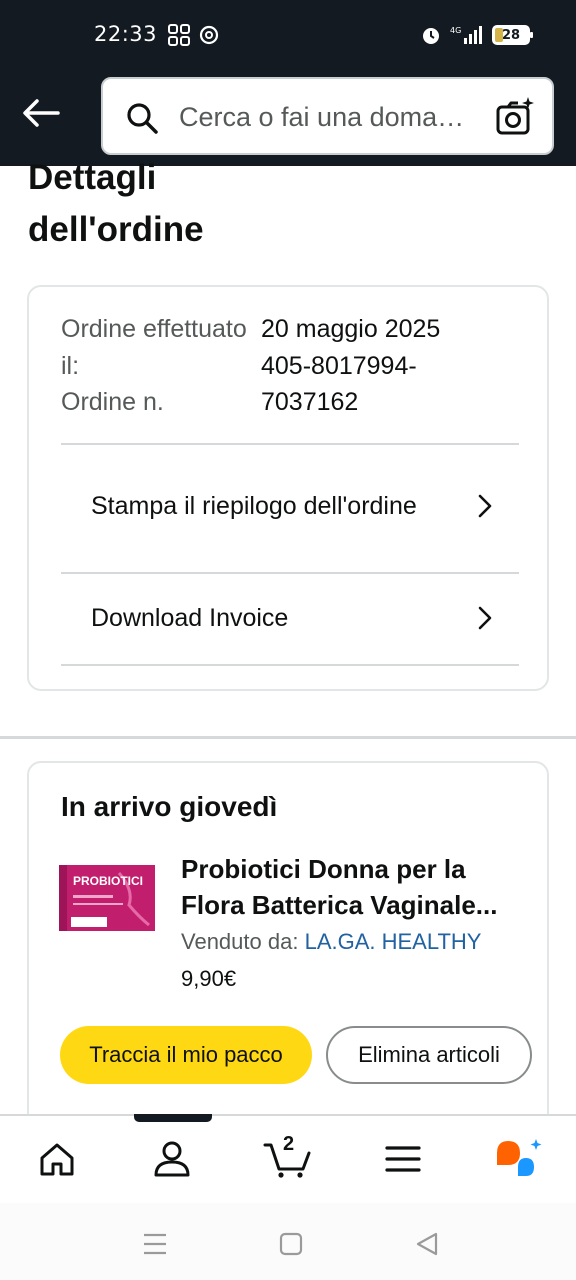  What do you see at coordinates (209, 35) in the screenshot?
I see `threads-icon` at bounding box center [209, 35].